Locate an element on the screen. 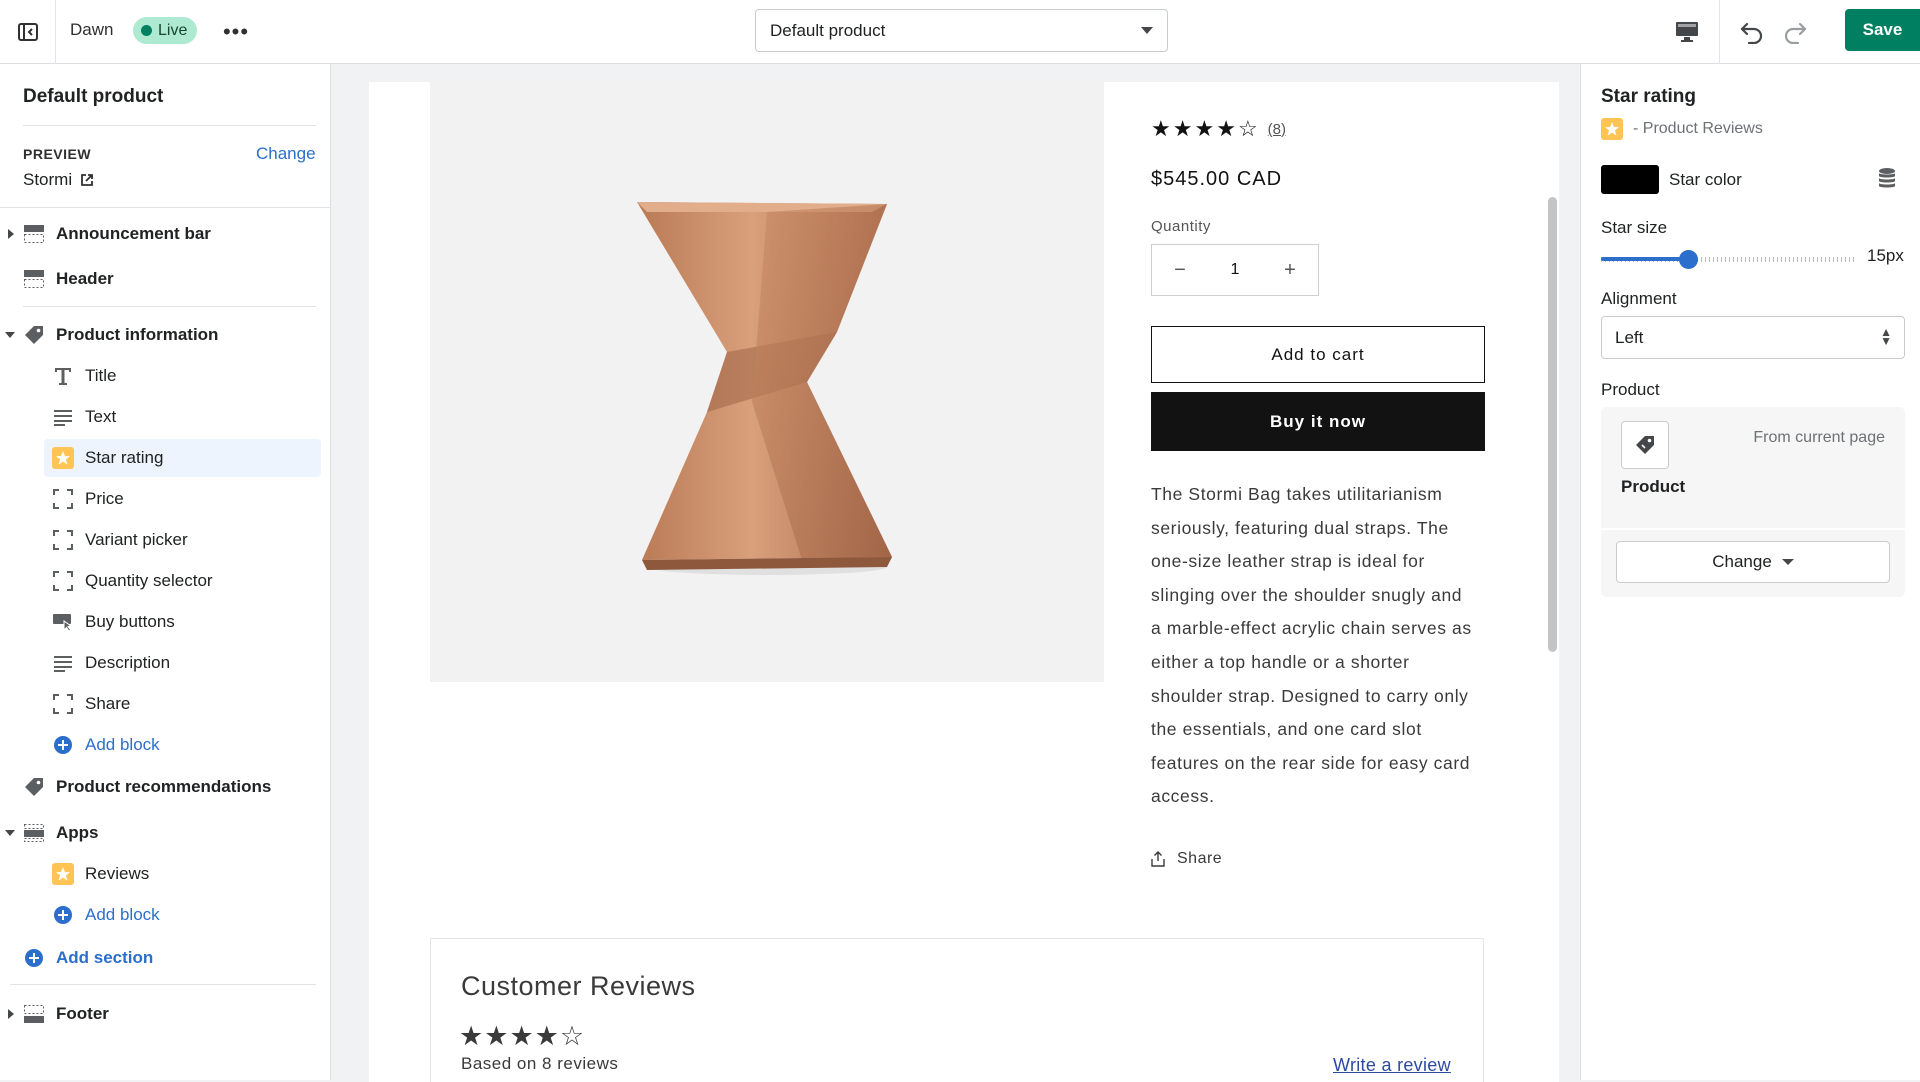 This screenshot has height=1082, width=1920. description-line: access. is located at coordinates (1183, 796).